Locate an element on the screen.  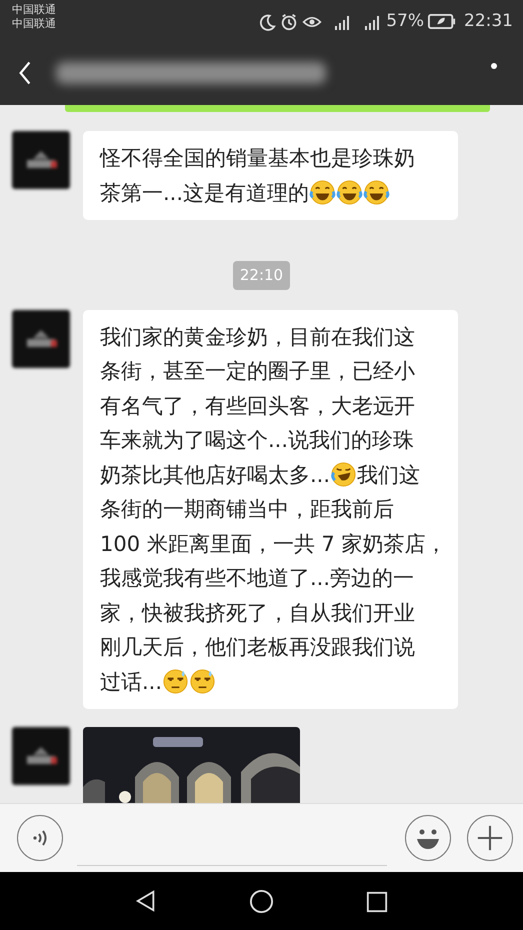
home-button is located at coordinates (261, 901).